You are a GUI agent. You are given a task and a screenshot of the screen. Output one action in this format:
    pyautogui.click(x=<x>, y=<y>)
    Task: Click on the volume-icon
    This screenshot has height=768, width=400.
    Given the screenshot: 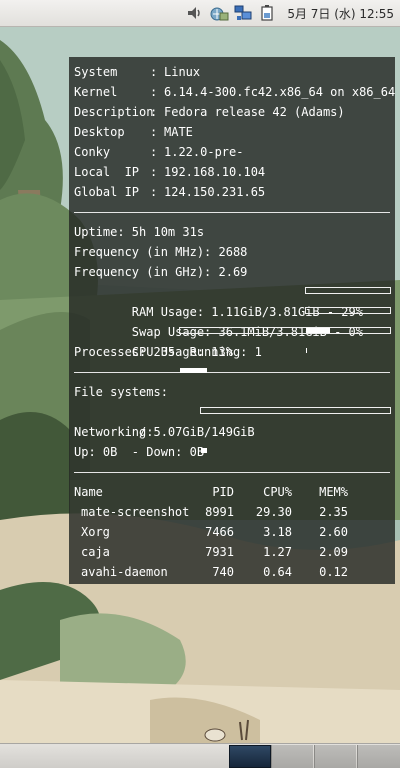 What is the action you would take?
    pyautogui.click(x=195, y=13)
    